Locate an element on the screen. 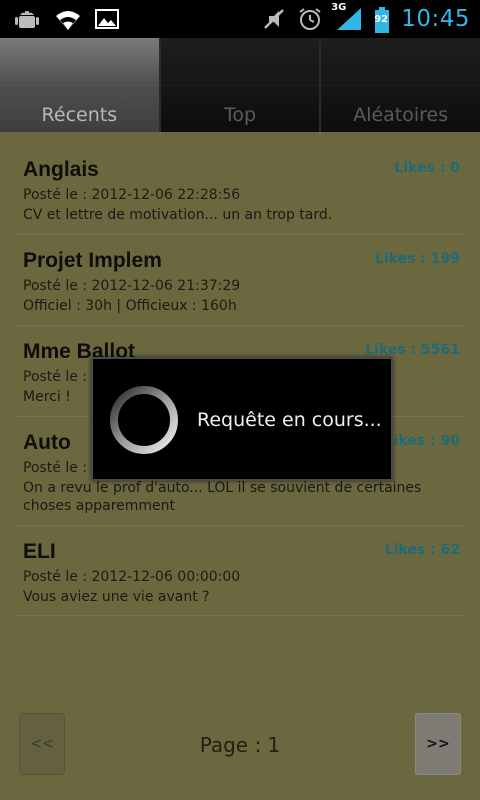  post-date: Posté le : 2012-12-06 22:28:56 is located at coordinates (132, 195).